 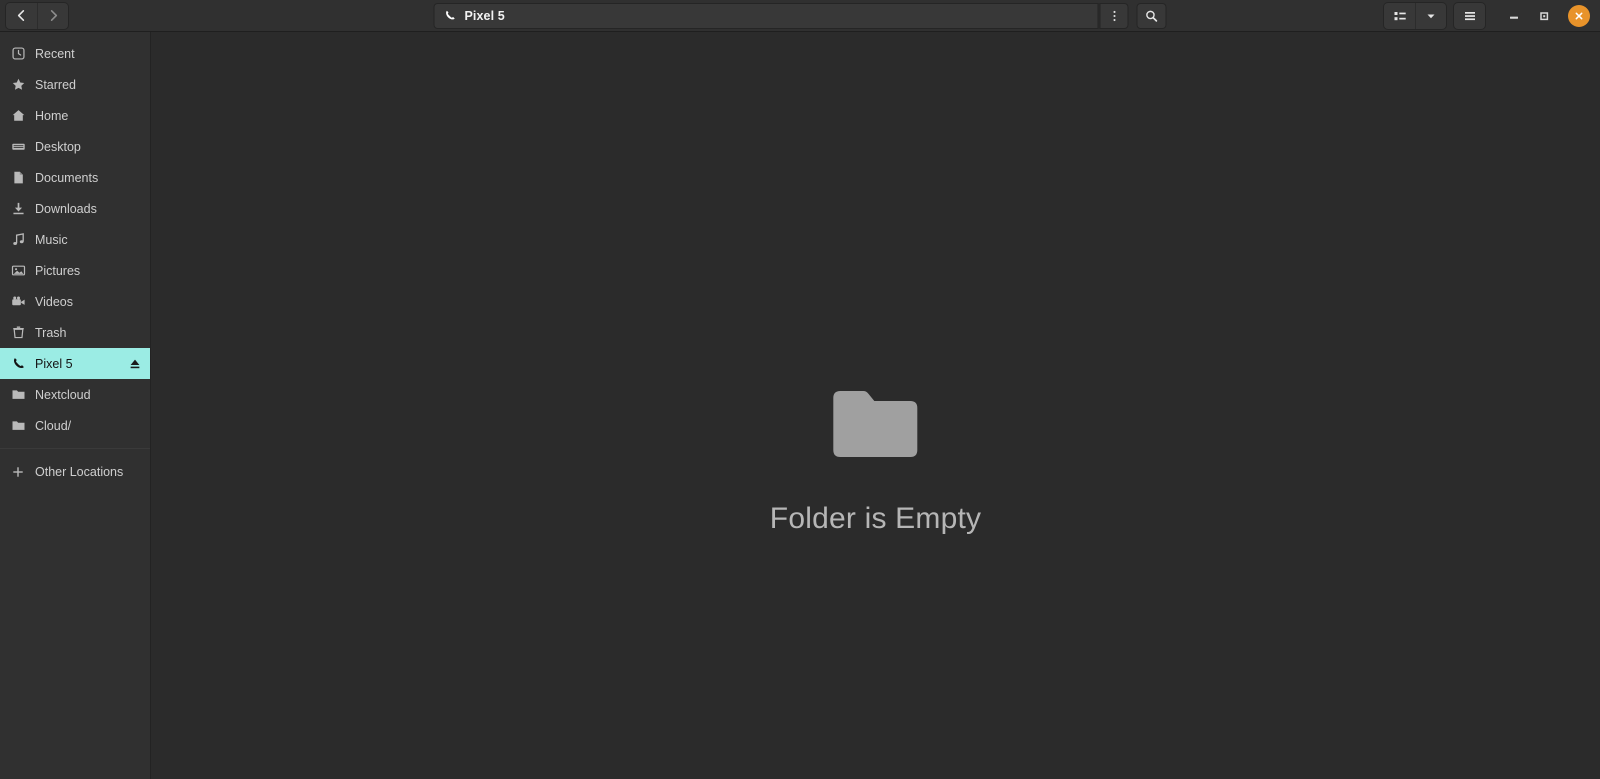 I want to click on header-left-group, so click(x=37, y=15).